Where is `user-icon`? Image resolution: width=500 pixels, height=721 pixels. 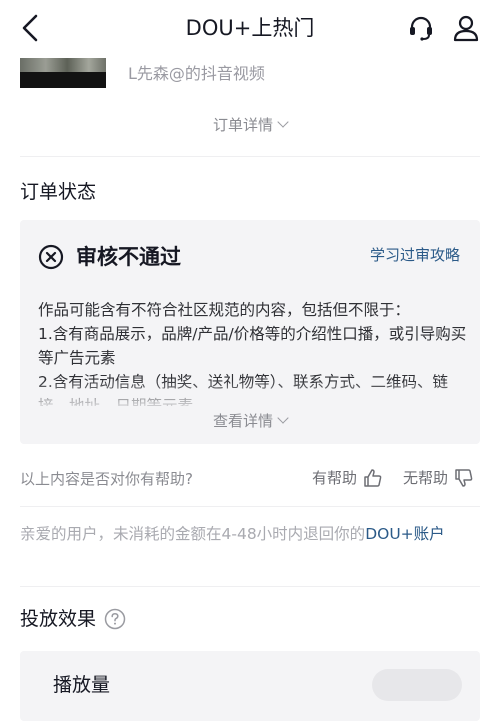
user-icon is located at coordinates (466, 28).